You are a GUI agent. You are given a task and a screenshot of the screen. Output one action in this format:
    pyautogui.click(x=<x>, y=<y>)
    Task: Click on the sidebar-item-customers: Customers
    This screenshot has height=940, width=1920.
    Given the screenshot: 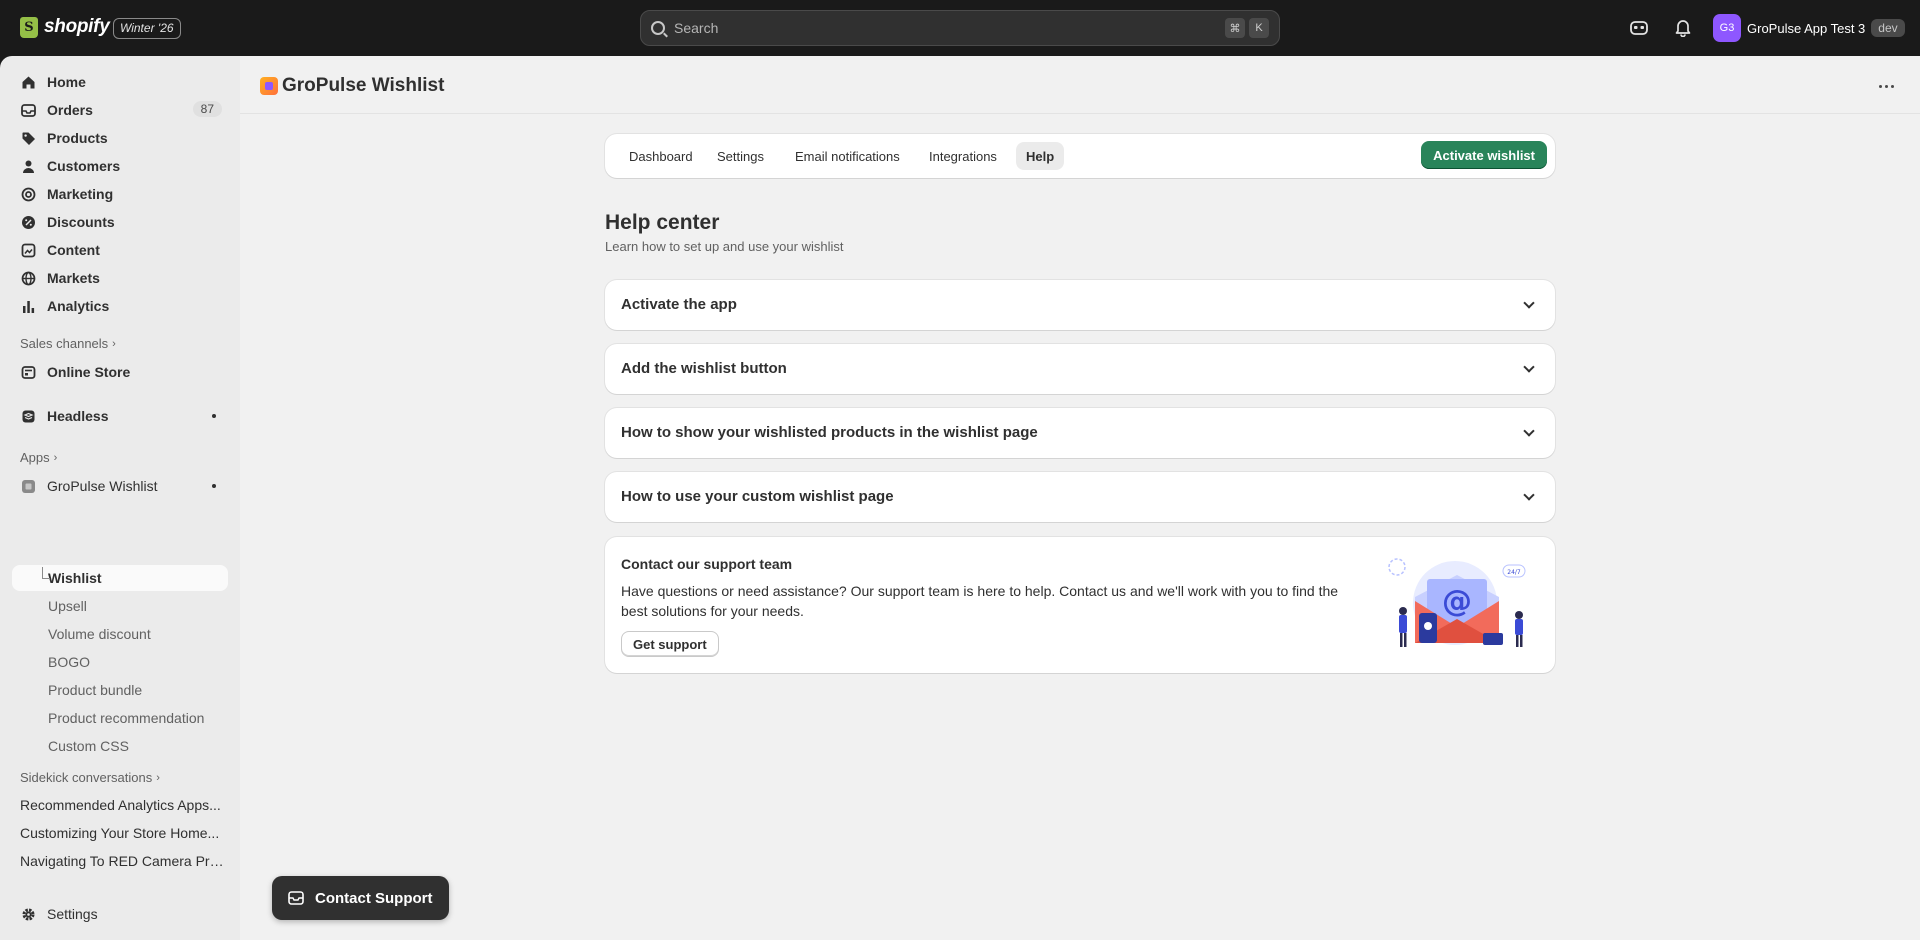 What is the action you would take?
    pyautogui.click(x=120, y=166)
    